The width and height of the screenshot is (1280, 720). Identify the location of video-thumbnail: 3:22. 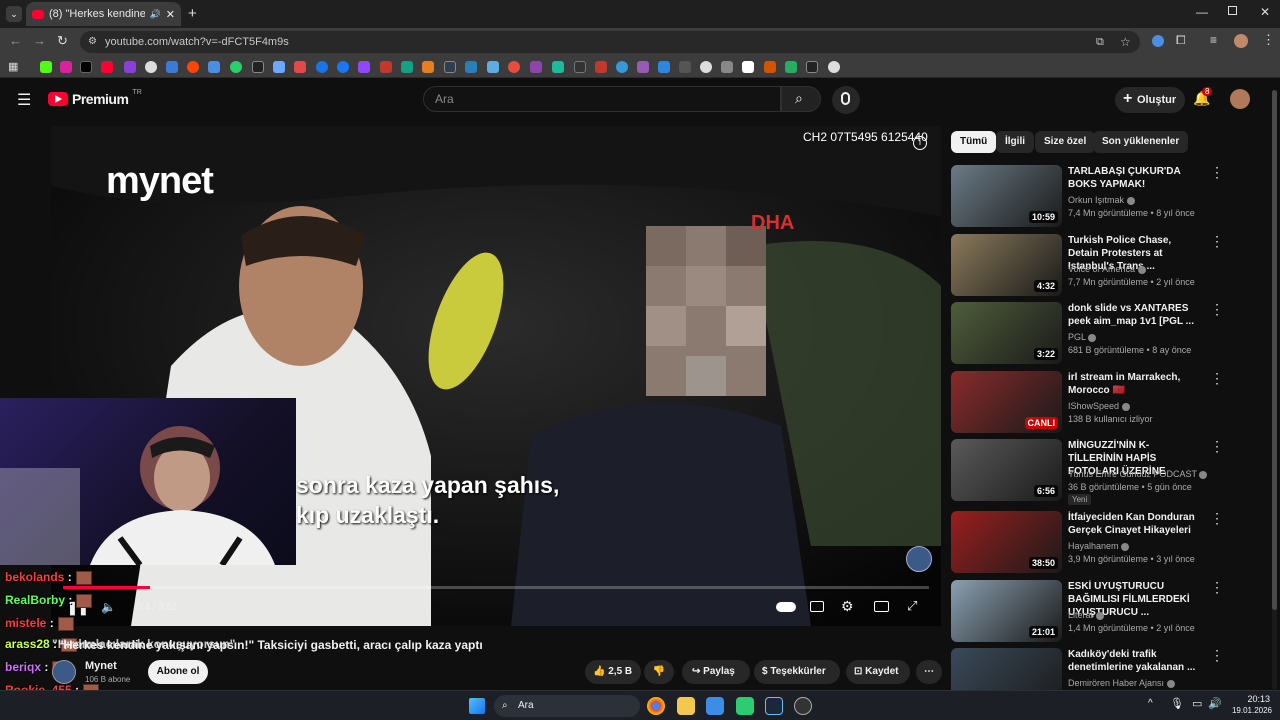
(1006, 333).